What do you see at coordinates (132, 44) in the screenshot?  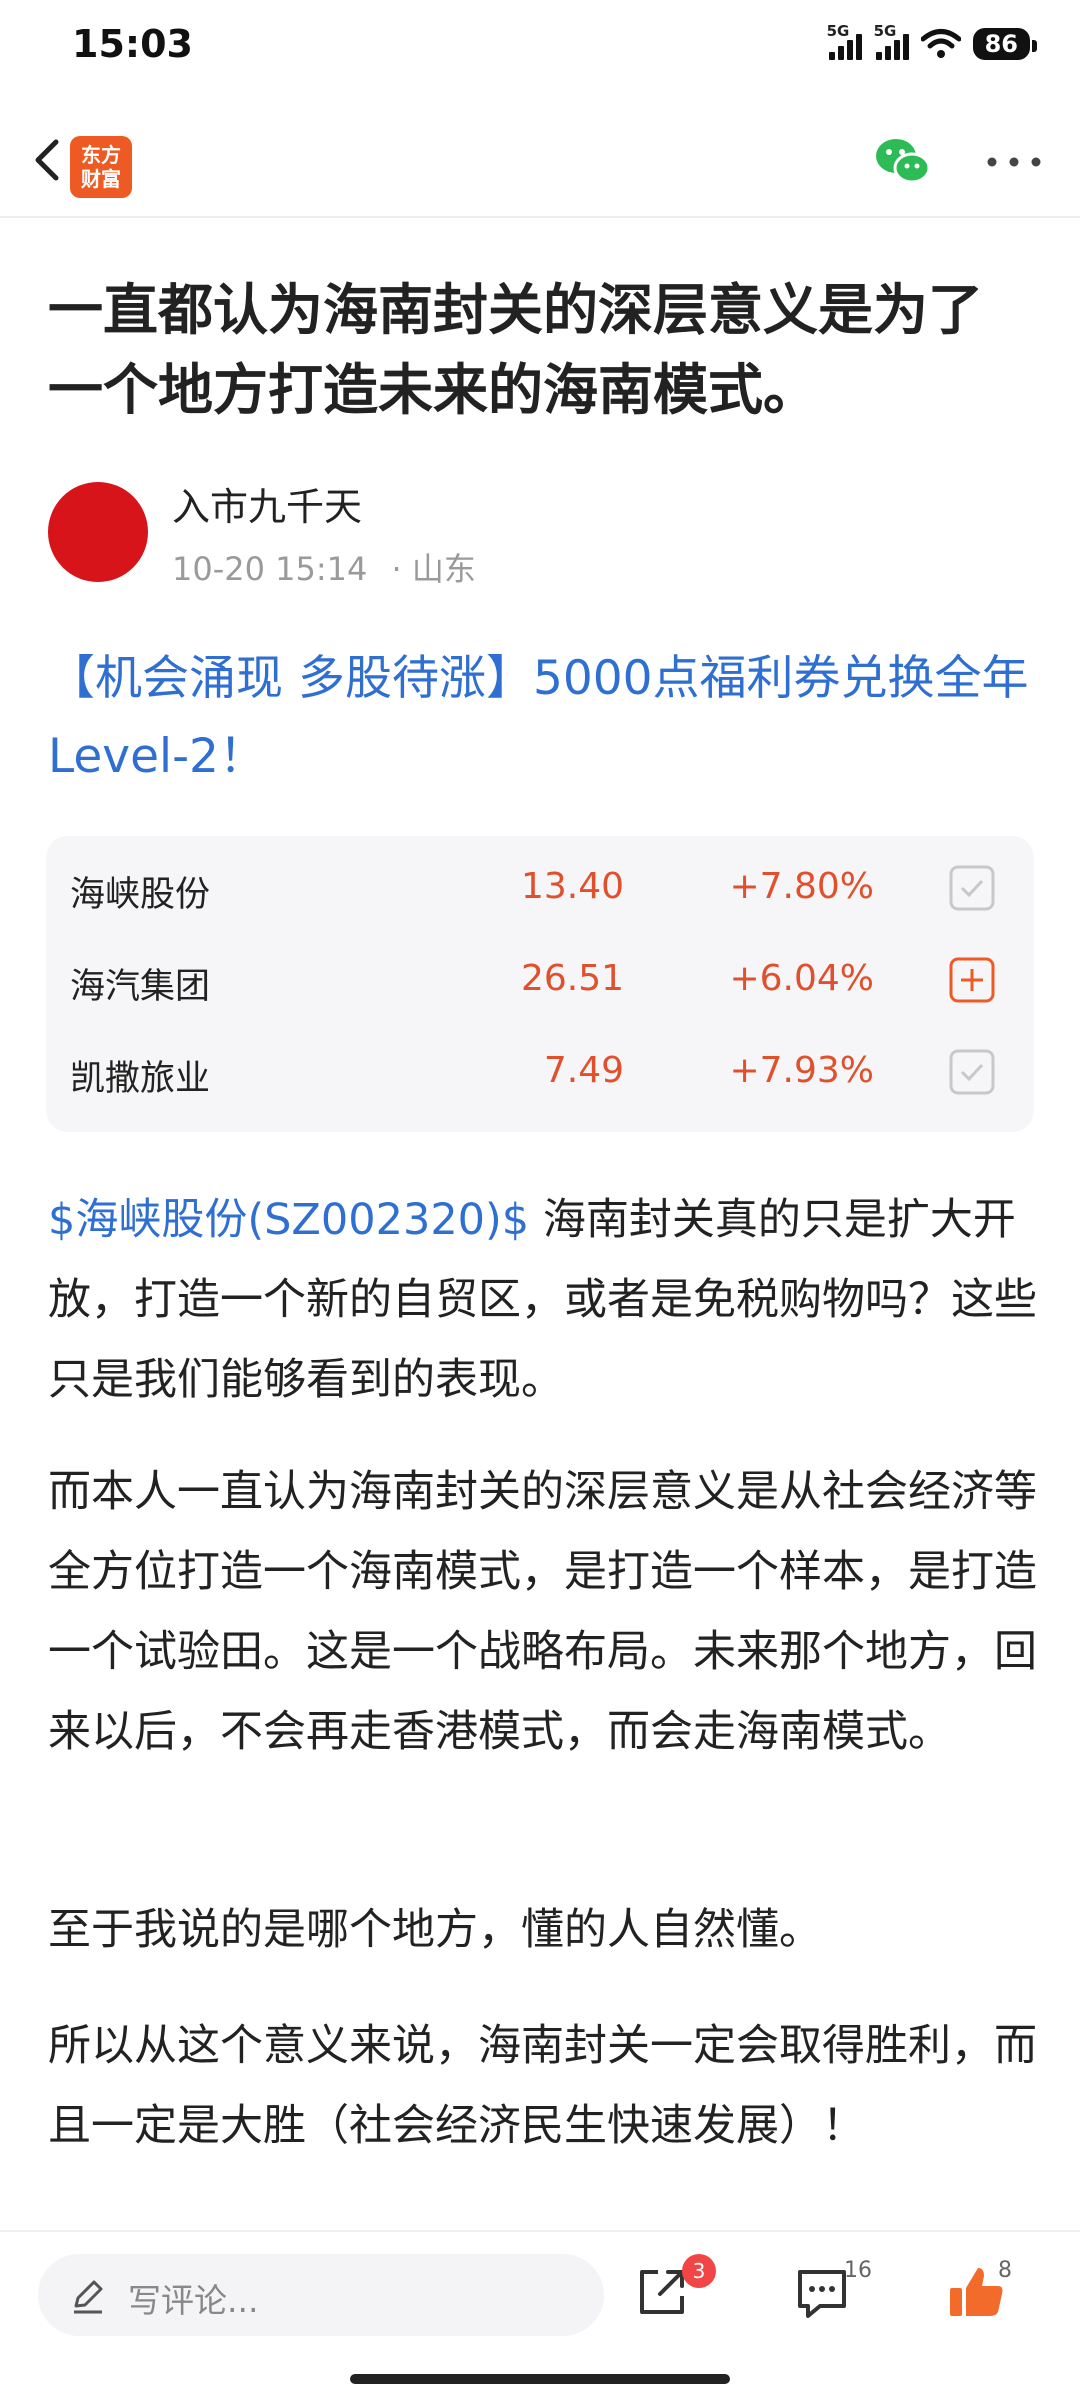 I see `status-time: 15:03` at bounding box center [132, 44].